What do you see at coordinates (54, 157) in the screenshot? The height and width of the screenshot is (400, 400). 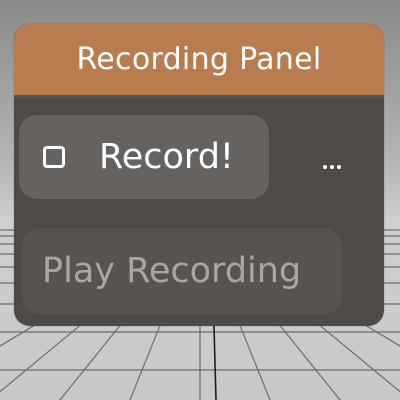 I see `checkbox-unchecked-icon` at bounding box center [54, 157].